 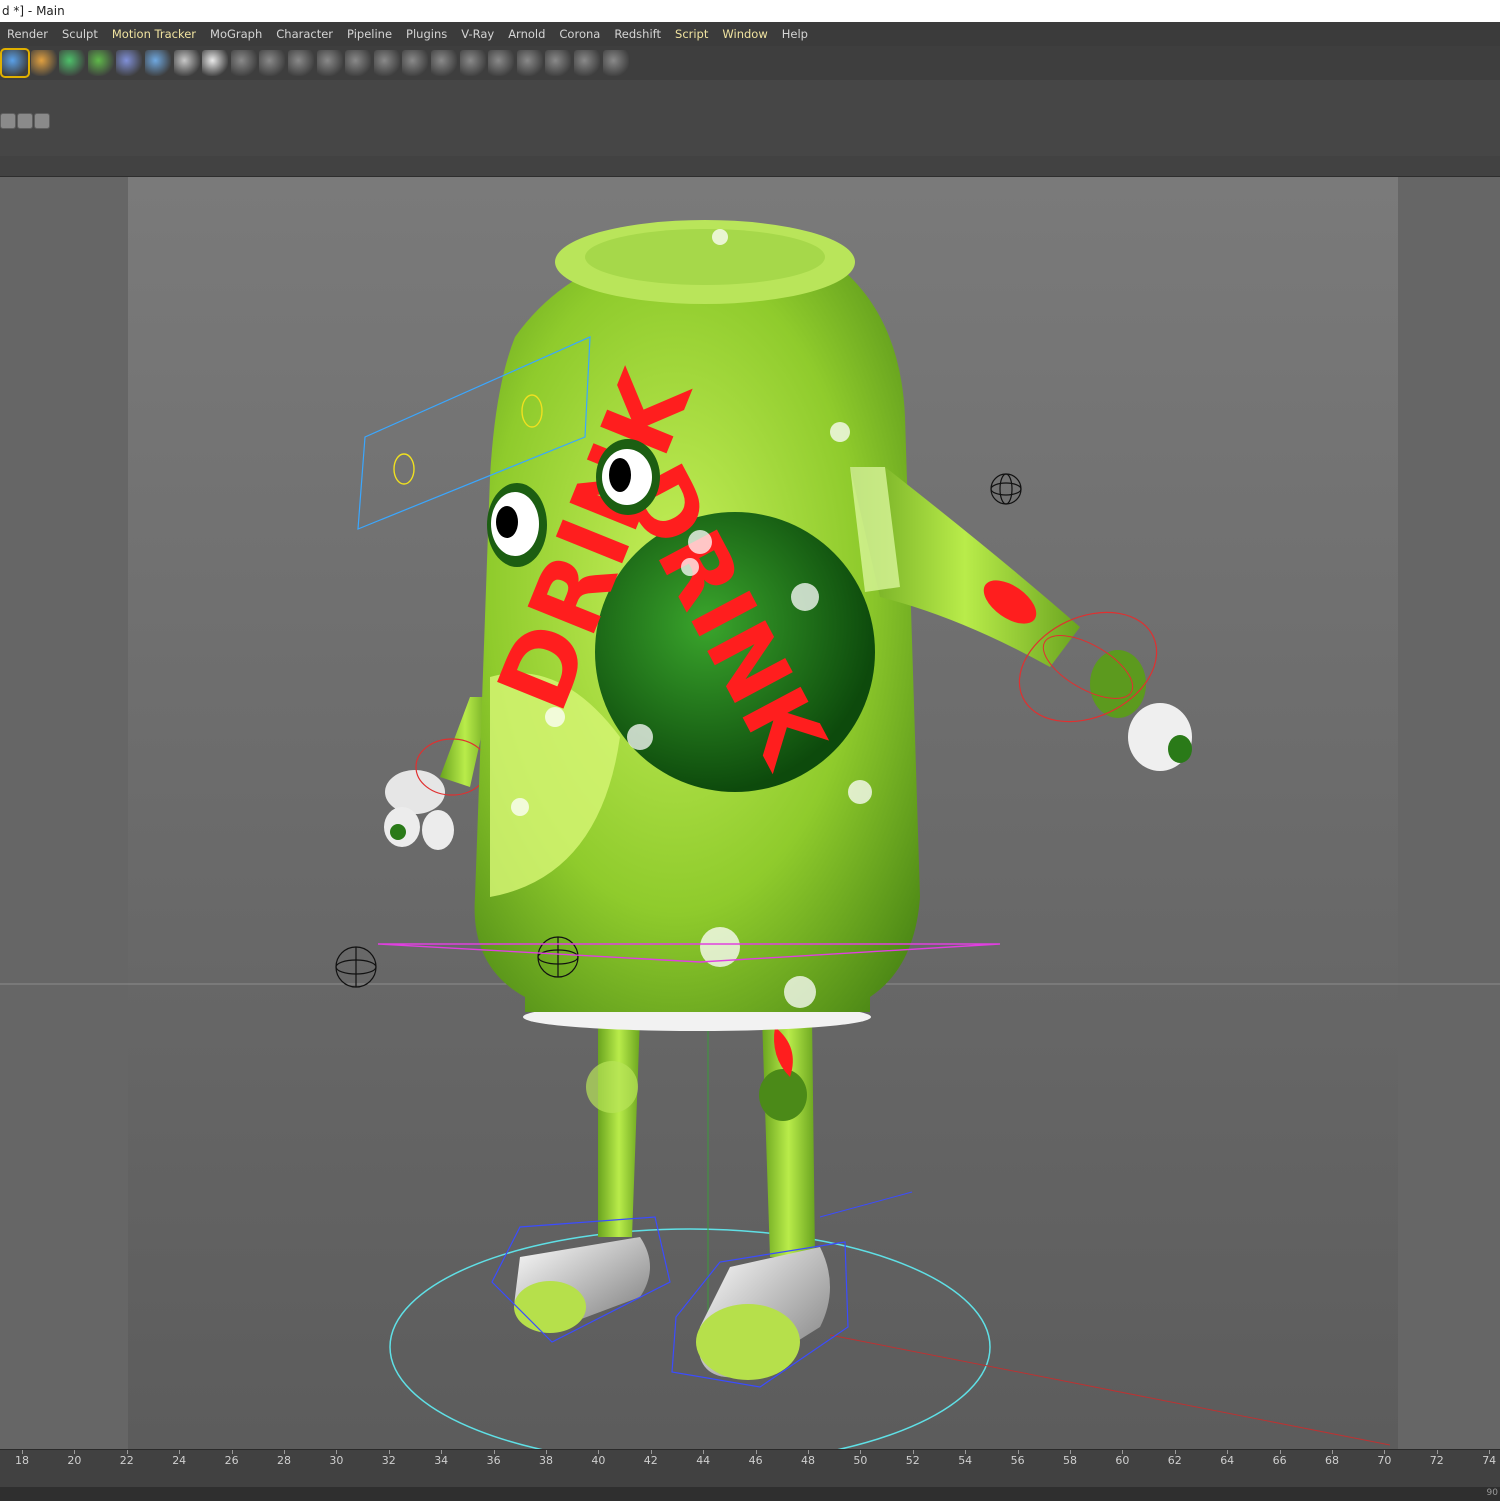 I want to click on timeline-tick-label: 30, so click(x=336, y=1460).